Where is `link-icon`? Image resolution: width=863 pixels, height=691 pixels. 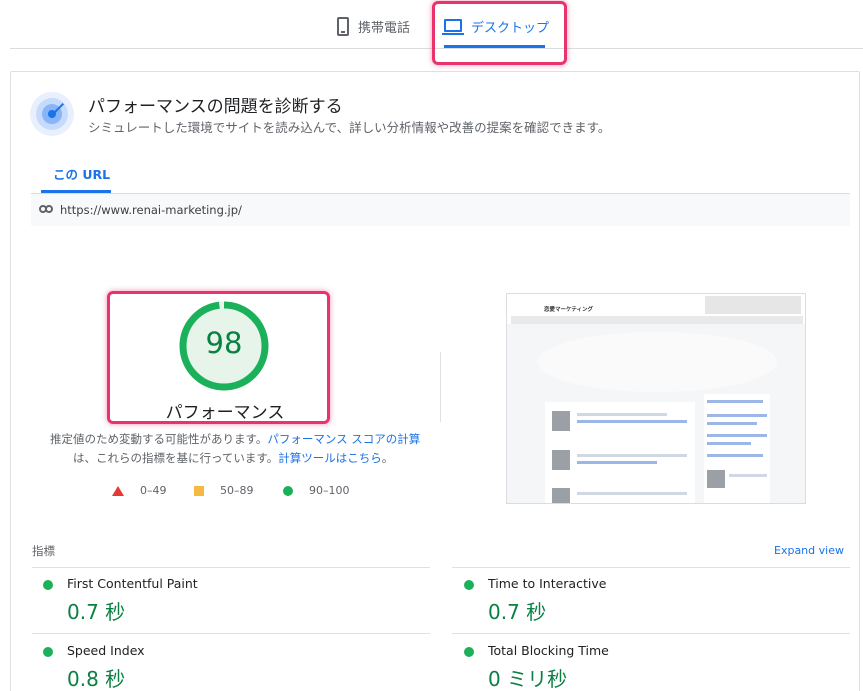 link-icon is located at coordinates (46, 209).